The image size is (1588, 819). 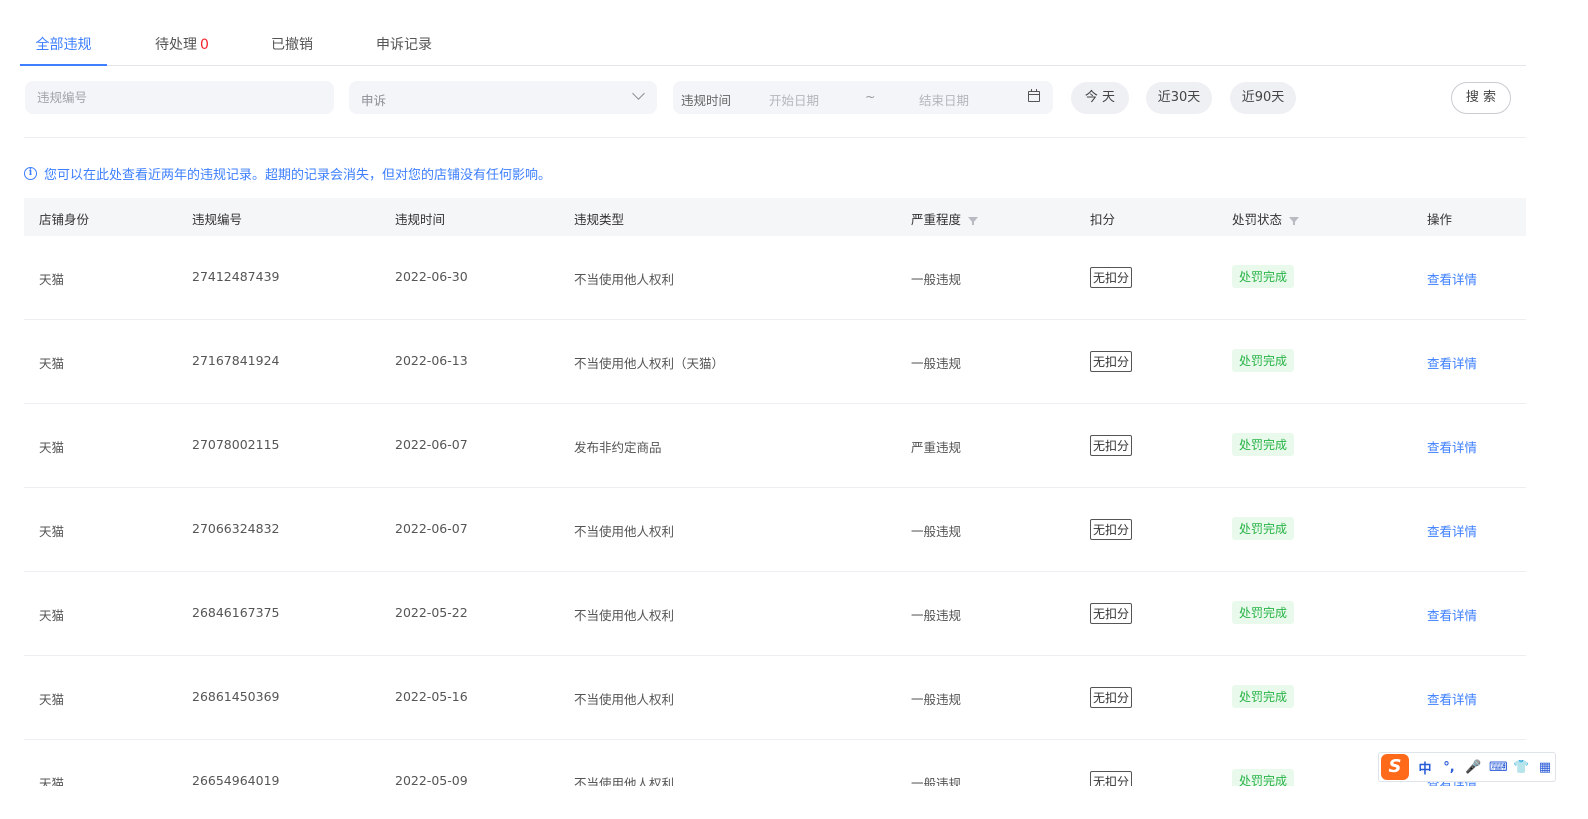 I want to click on skin-icon: 👕, so click(x=1521, y=767).